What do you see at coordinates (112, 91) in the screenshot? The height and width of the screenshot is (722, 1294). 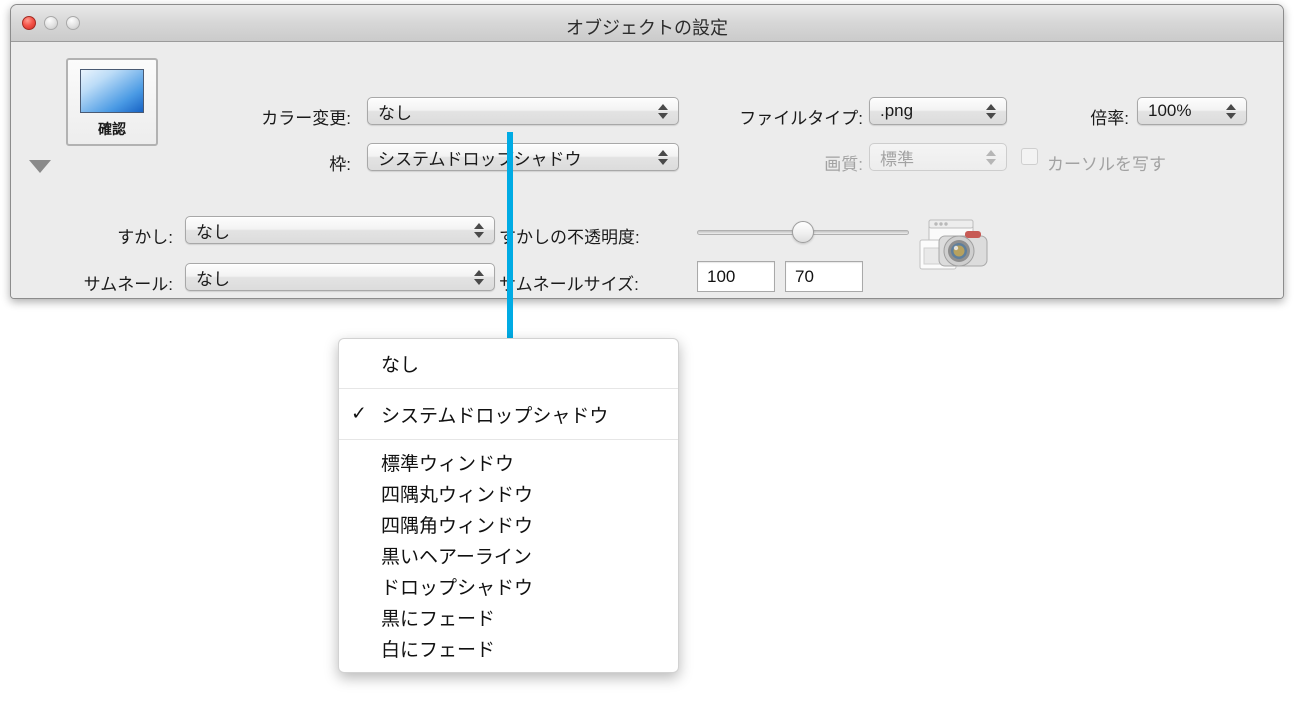 I see `preview-swatch-icon` at bounding box center [112, 91].